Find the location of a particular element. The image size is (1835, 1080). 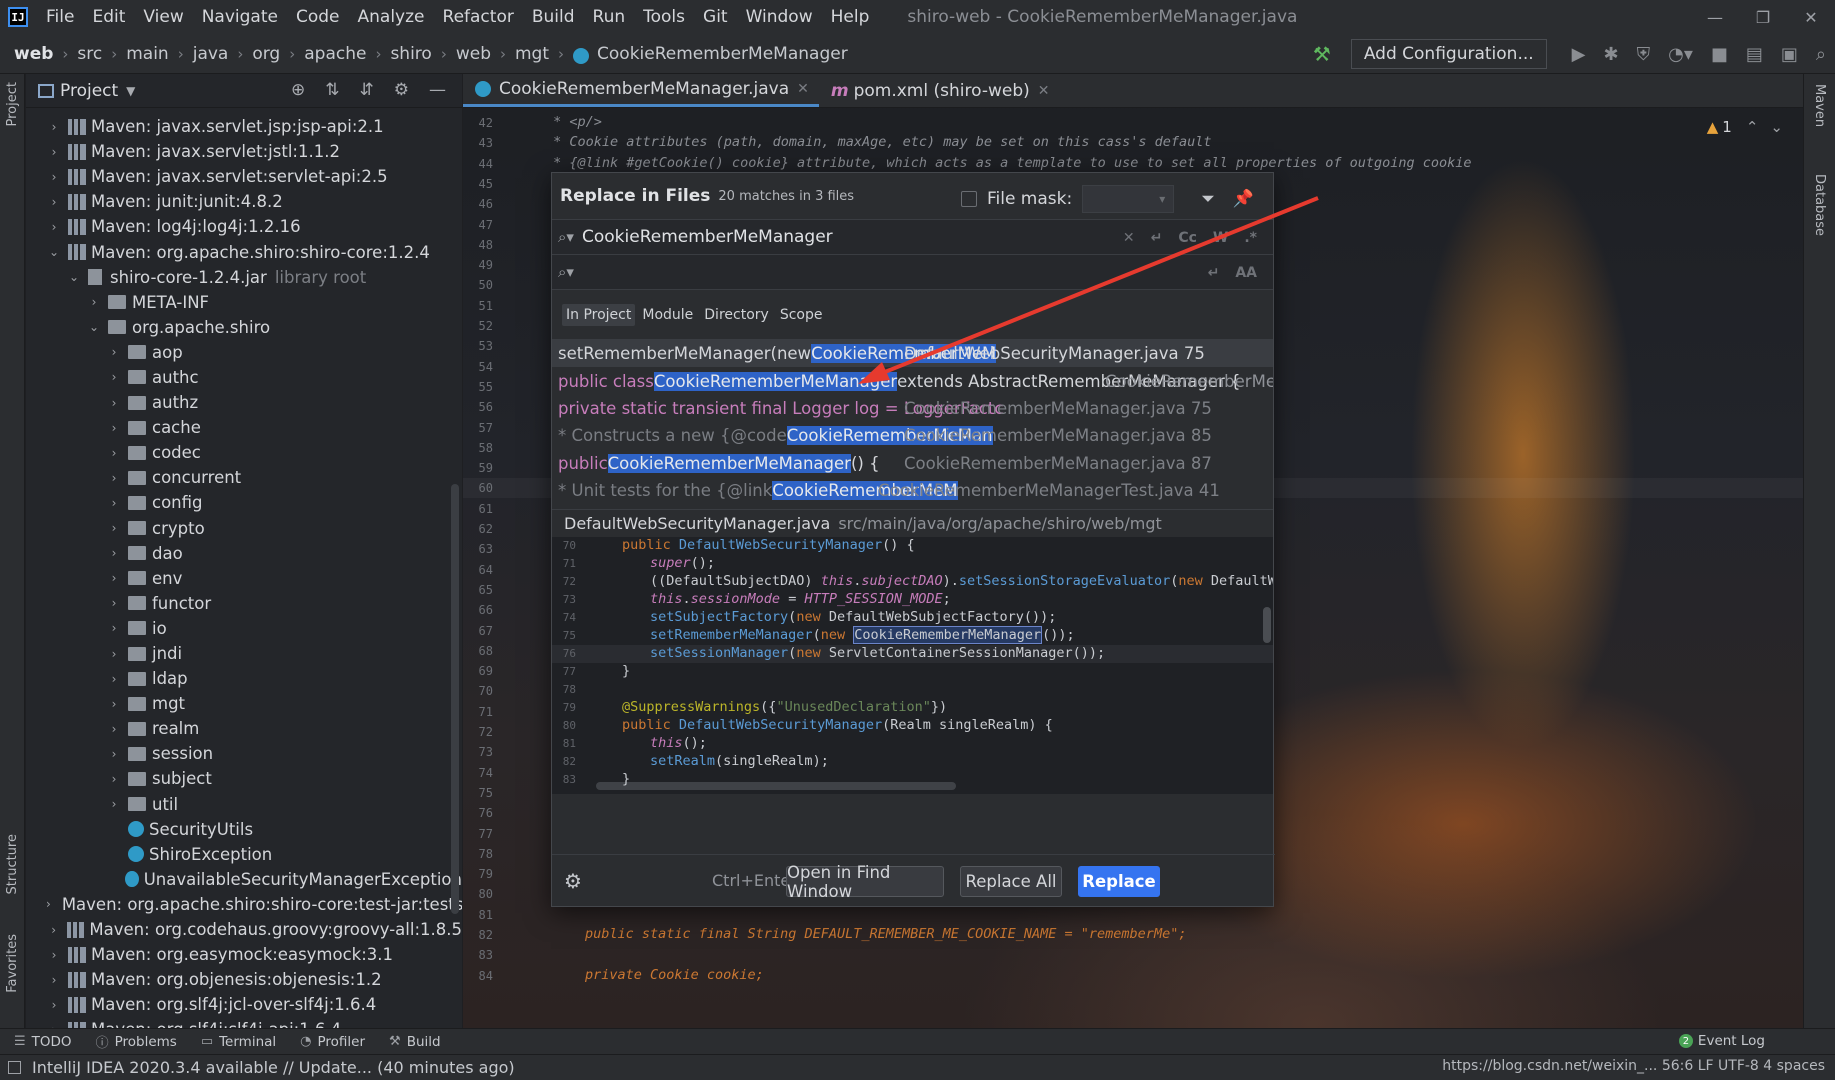

tree-node: › io is located at coordinates (244, 628).